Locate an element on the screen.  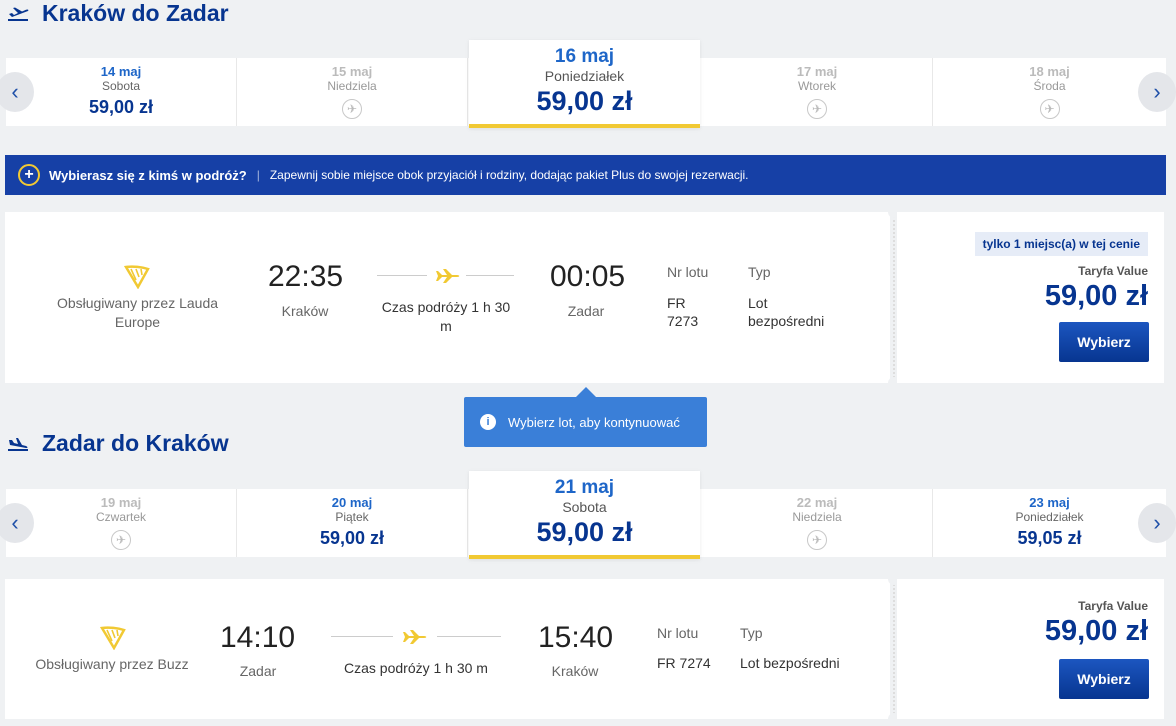
plus-circle-icon: + is located at coordinates (29, 175).